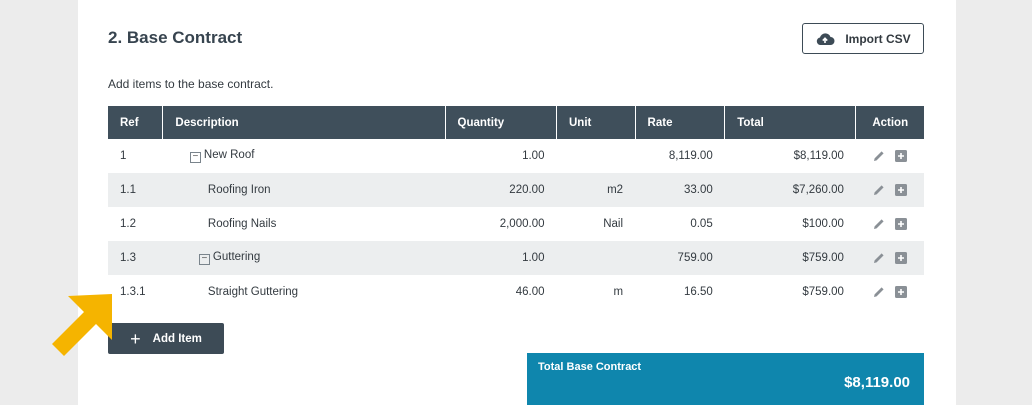  I want to click on cell-rate: 16.50, so click(698, 292).